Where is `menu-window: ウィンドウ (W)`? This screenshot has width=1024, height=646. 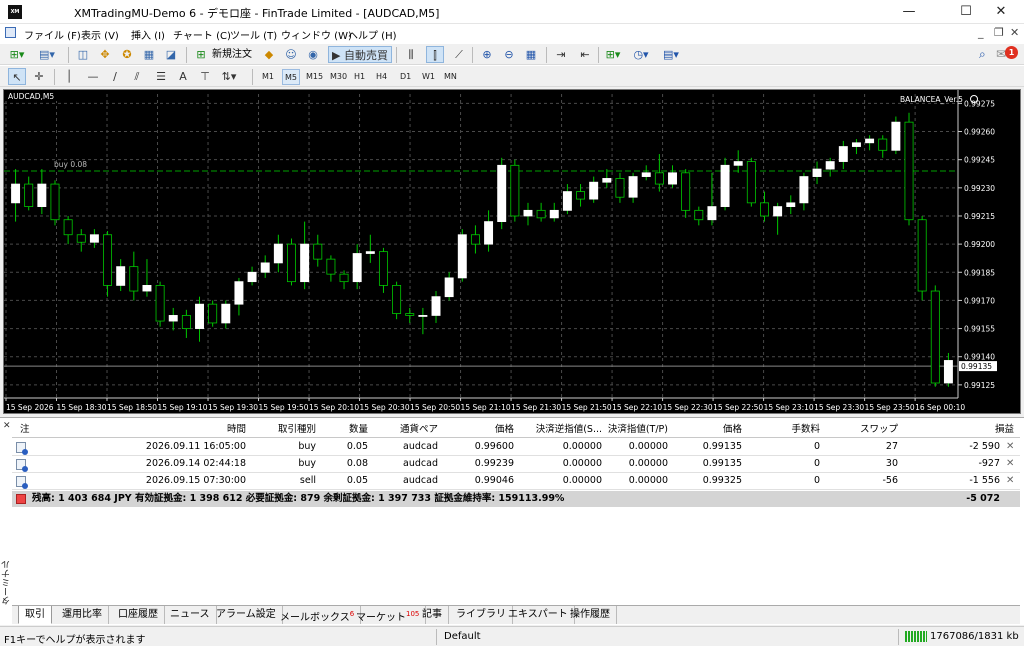
menu-window: ウィンドウ (W) is located at coordinates (316, 34).